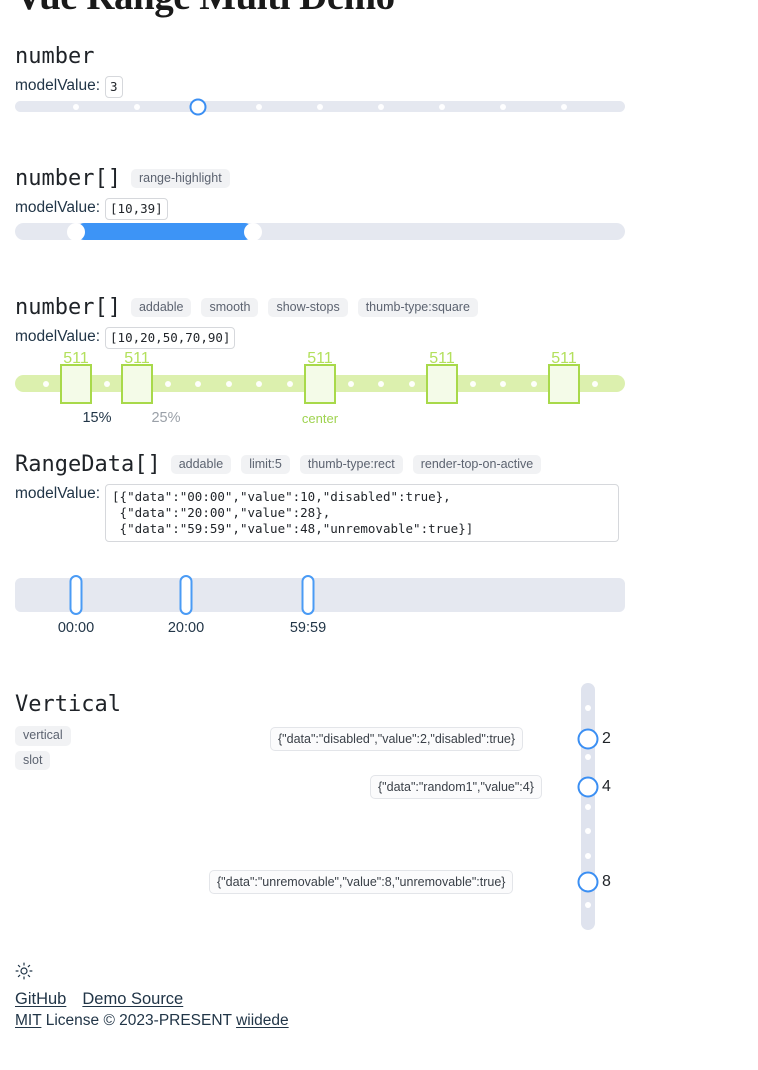 The height and width of the screenshot is (1070, 758). Describe the element at coordinates (252, 231) in the screenshot. I see `slider-thumb-upper` at that location.